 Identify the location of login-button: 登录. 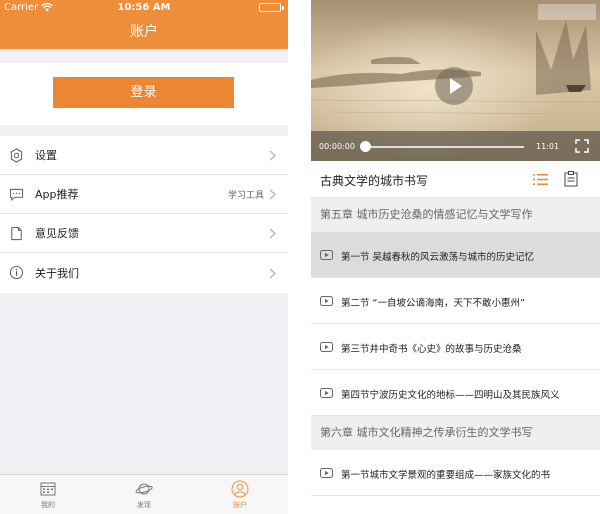
(143, 92).